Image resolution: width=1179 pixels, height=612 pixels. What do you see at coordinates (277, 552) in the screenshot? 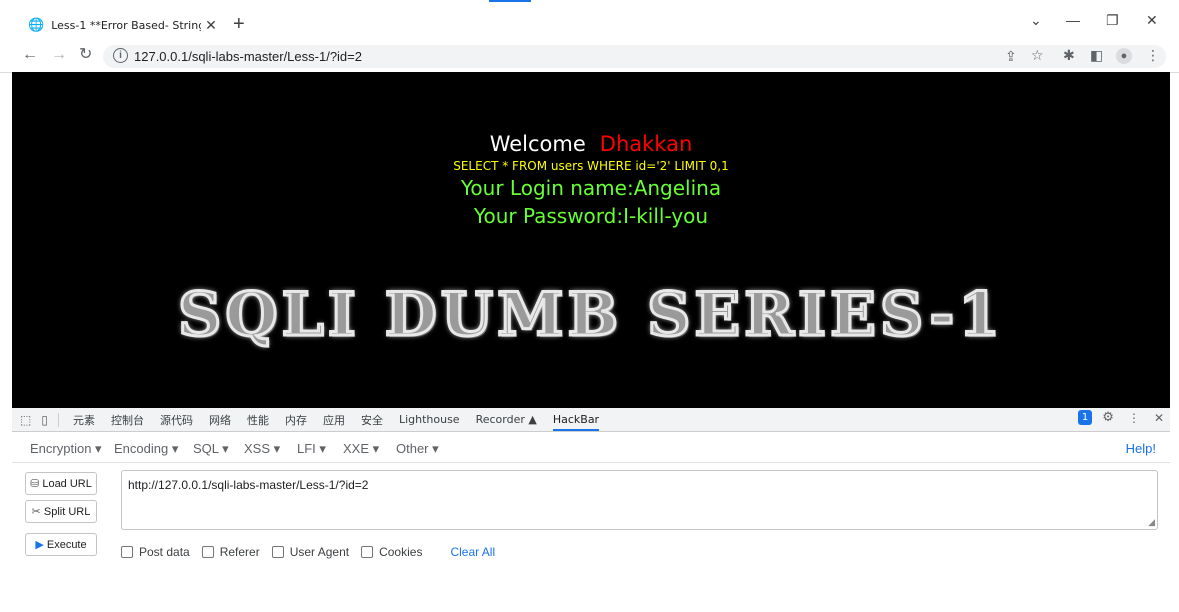
I see `user-agent-checkbox` at bounding box center [277, 552].